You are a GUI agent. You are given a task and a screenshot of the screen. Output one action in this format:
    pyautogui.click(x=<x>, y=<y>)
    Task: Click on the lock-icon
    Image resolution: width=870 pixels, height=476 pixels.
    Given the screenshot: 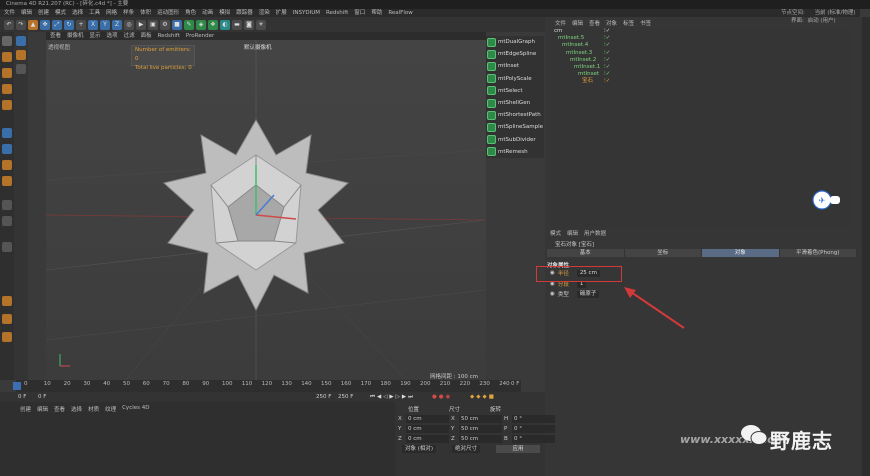 What is the action you would take?
    pyautogui.click(x=7, y=205)
    